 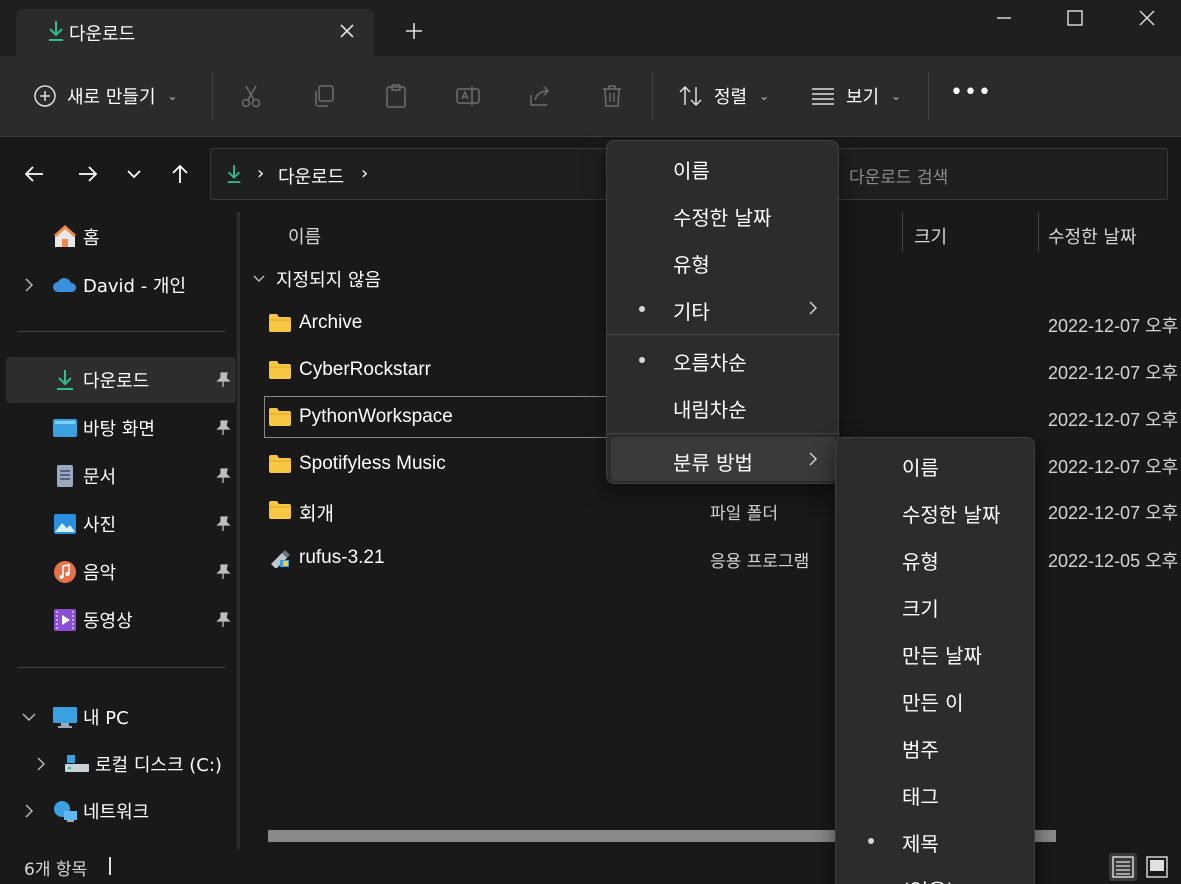 What do you see at coordinates (29, 717) in the screenshot?
I see `chevron-down-icon` at bounding box center [29, 717].